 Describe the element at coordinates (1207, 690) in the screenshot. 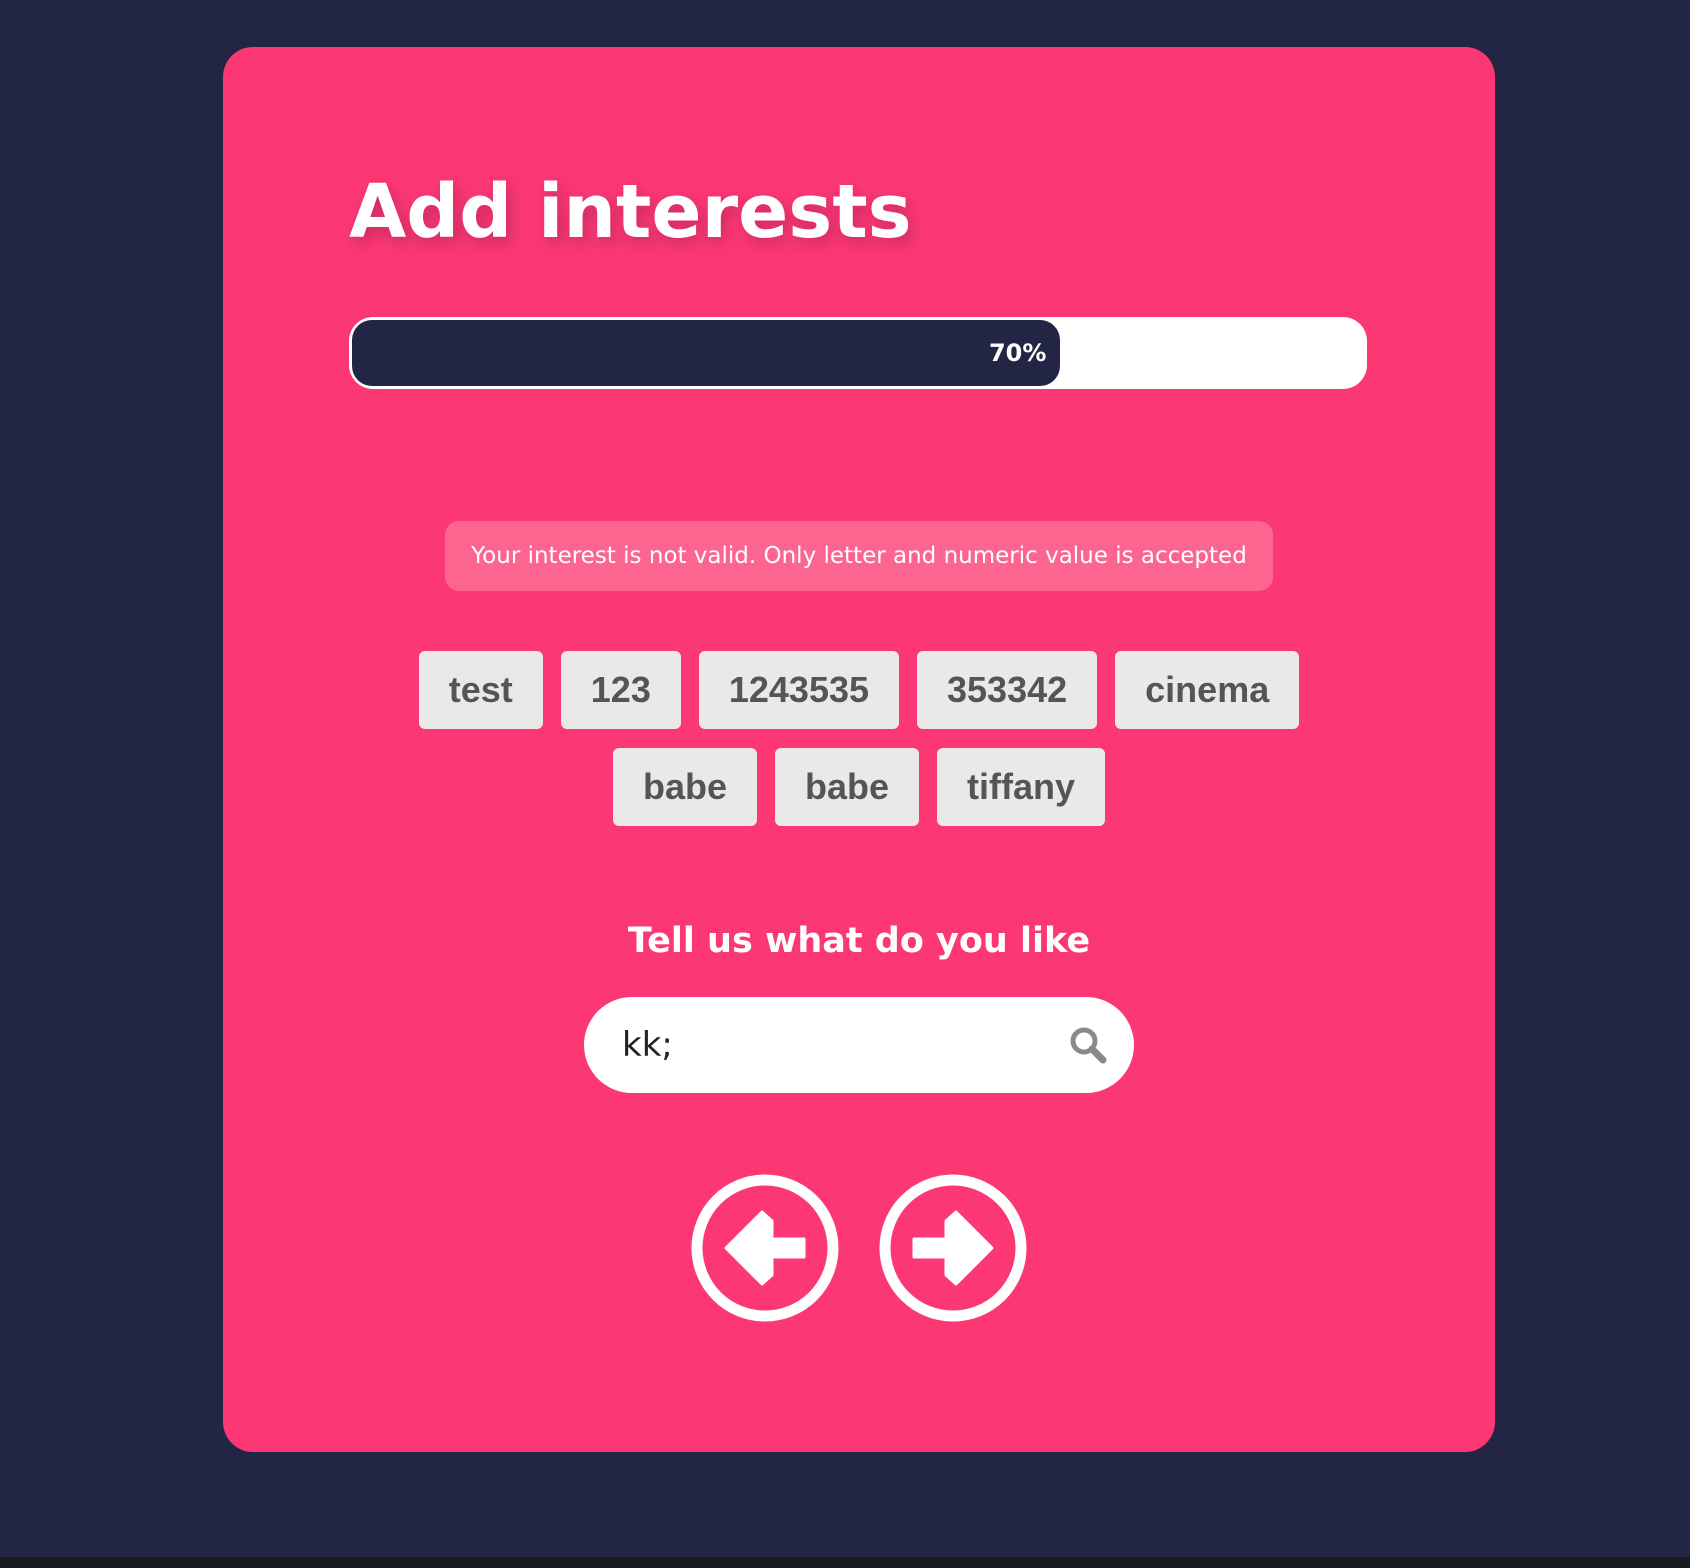

I see `interest-tag: cinema` at that location.